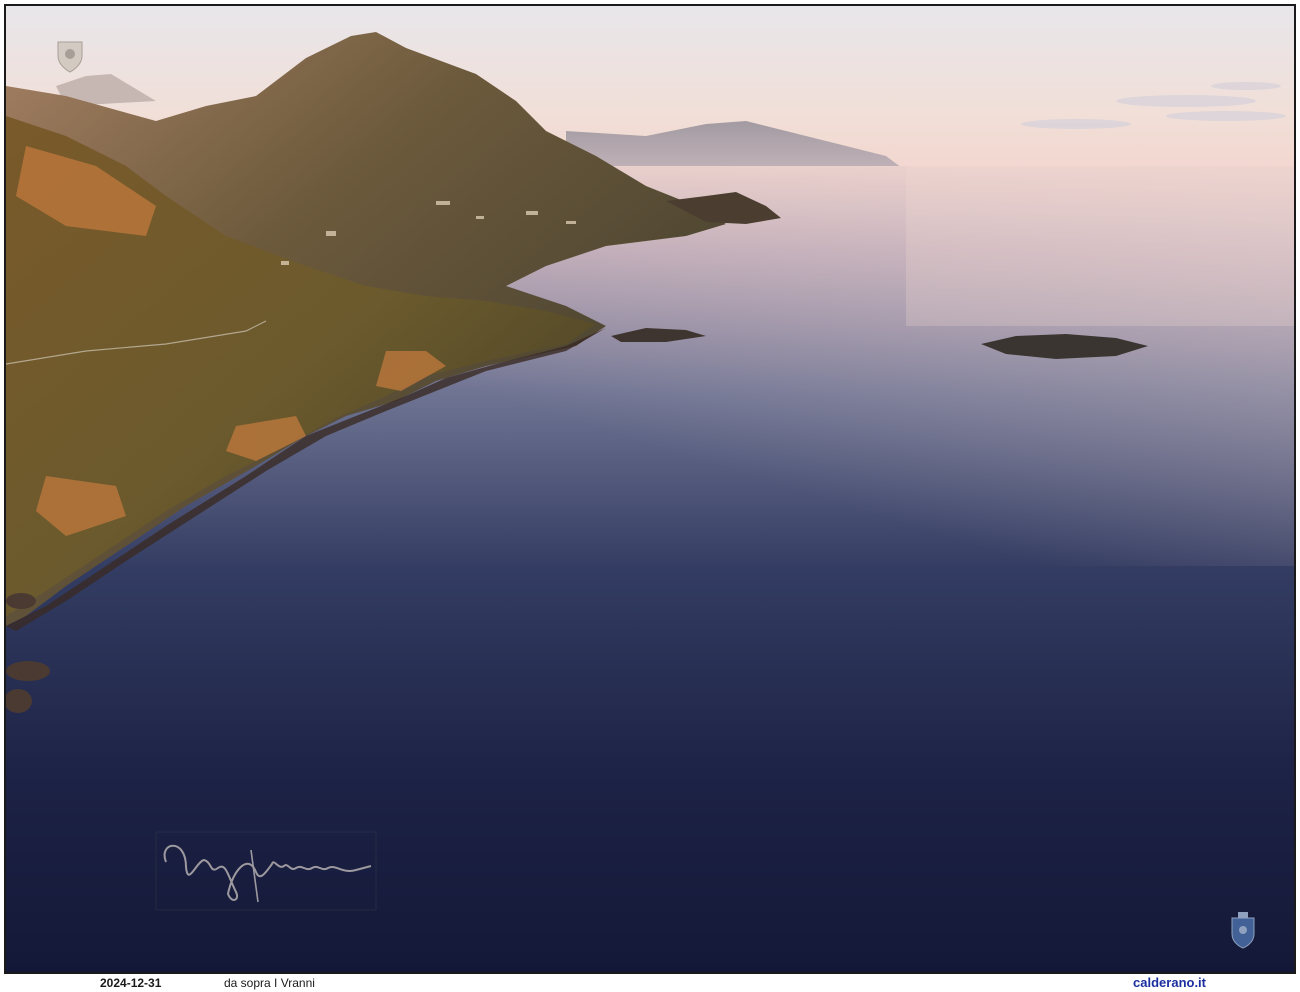 This screenshot has height=992, width=1300. What do you see at coordinates (269, 983) in the screenshot?
I see `photo-title: da sopra I Vranni` at bounding box center [269, 983].